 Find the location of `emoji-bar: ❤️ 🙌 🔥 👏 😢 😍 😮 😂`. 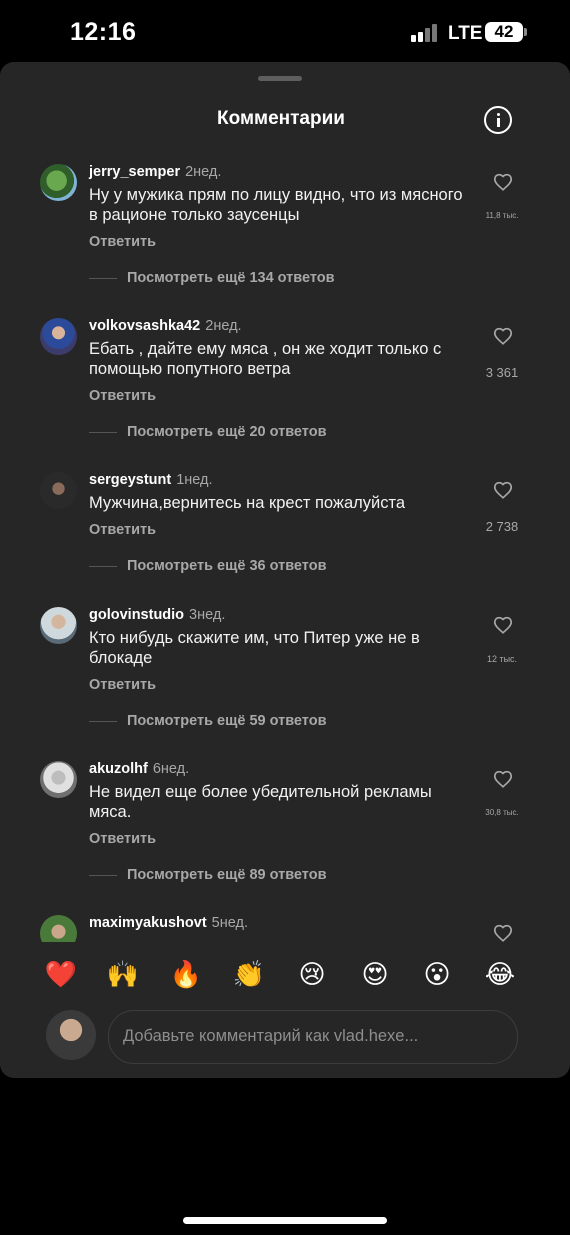

emoji-bar: ❤️ 🙌 🔥 👏 😢 😍 😮 😂 is located at coordinates (285, 975).